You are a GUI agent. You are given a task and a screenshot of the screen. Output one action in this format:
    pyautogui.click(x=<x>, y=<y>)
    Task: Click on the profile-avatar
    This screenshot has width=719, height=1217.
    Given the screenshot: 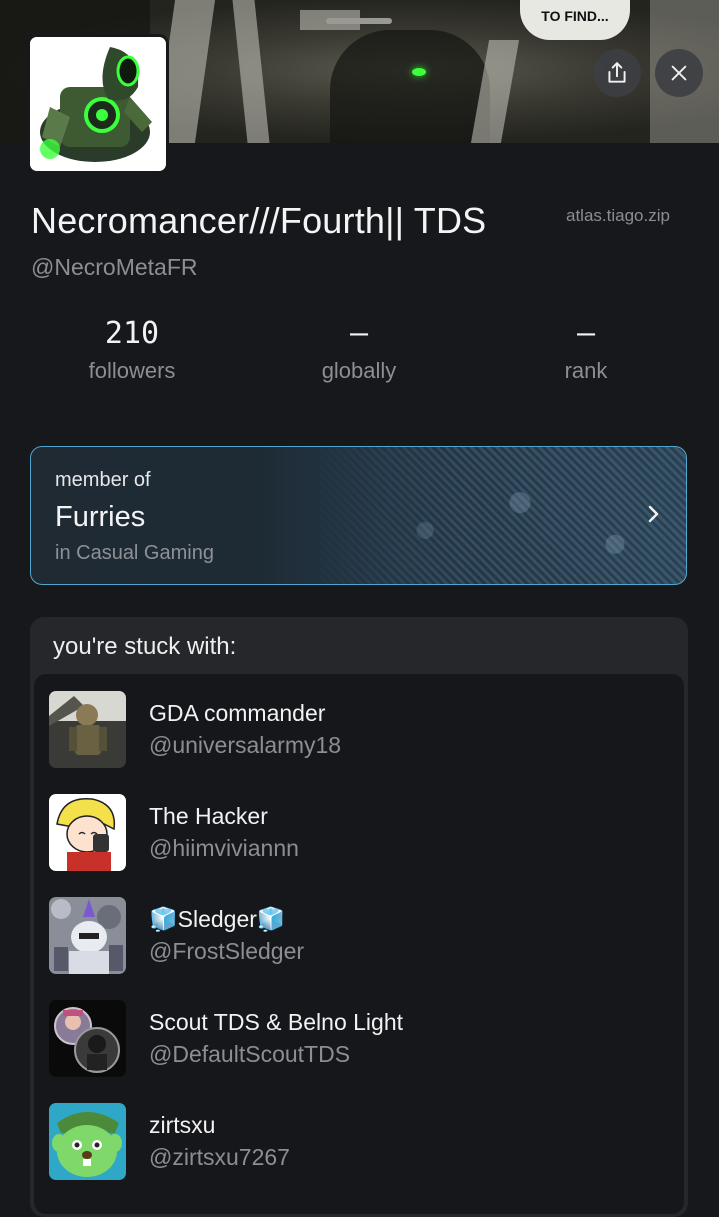 What is the action you would take?
    pyautogui.click(x=98, y=104)
    